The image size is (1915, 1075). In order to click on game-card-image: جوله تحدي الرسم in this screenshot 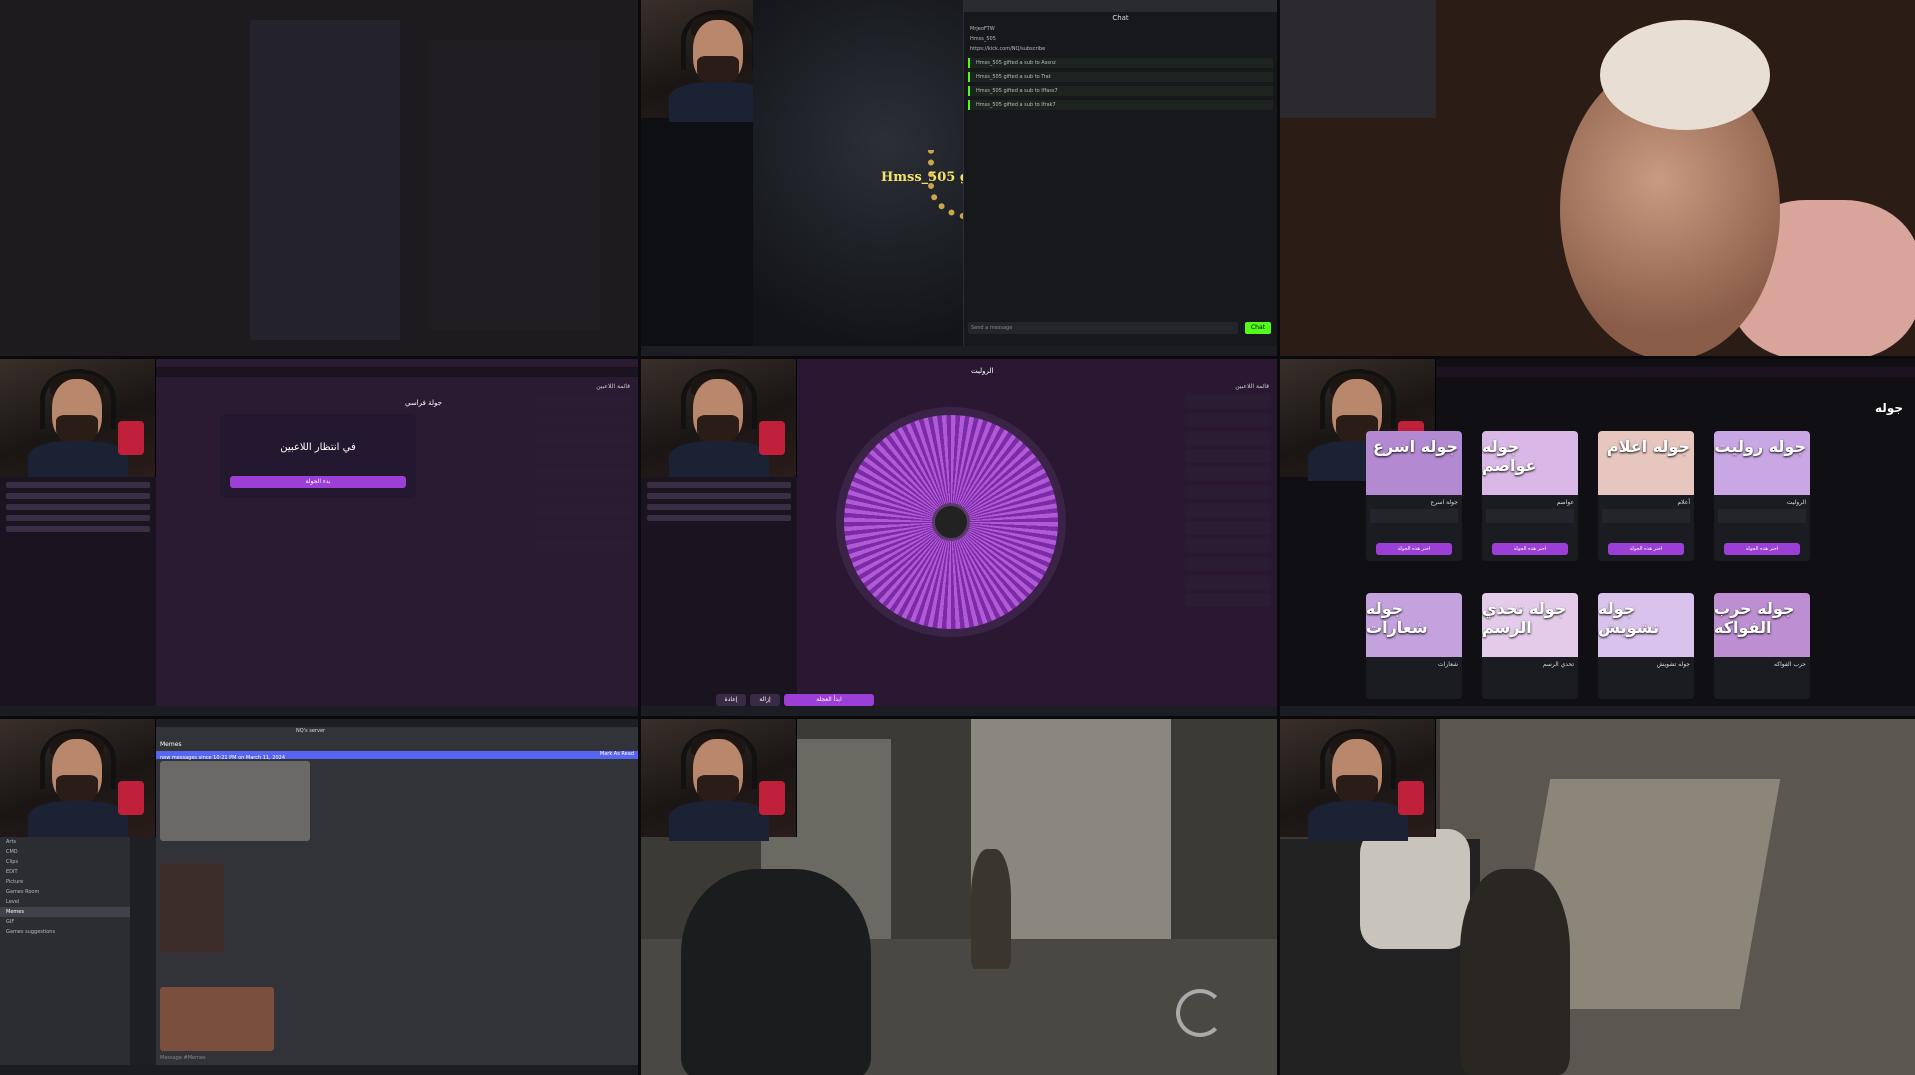, I will do `click(1530, 625)`.